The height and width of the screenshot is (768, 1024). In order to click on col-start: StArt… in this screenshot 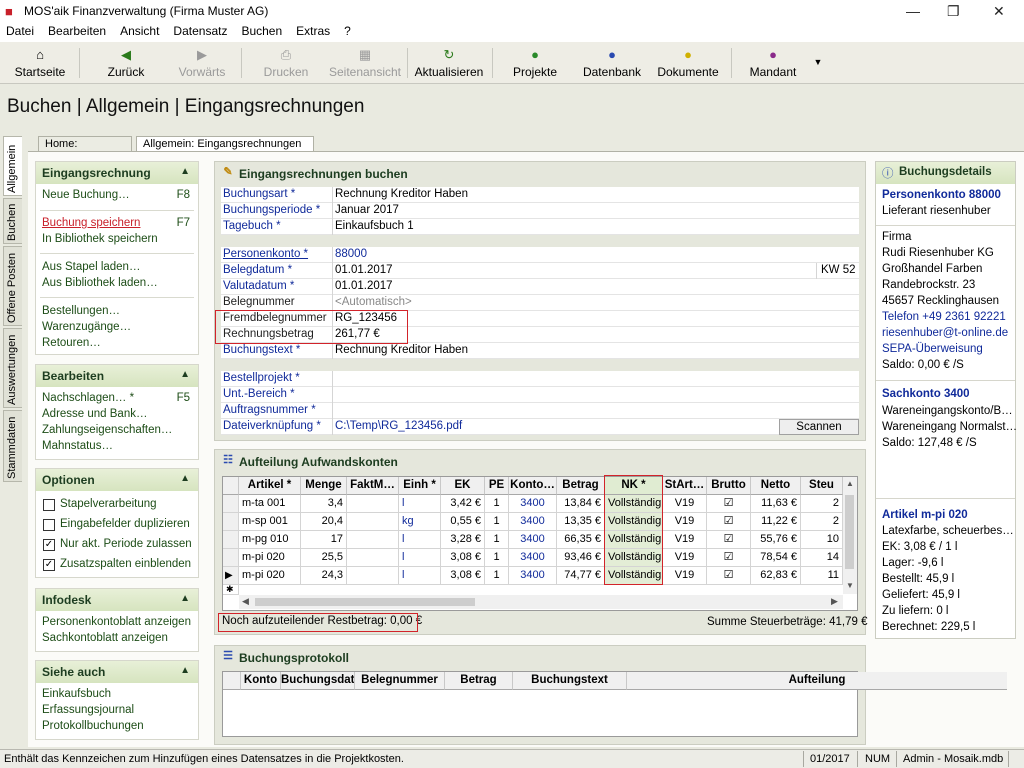, I will do `click(685, 486)`.